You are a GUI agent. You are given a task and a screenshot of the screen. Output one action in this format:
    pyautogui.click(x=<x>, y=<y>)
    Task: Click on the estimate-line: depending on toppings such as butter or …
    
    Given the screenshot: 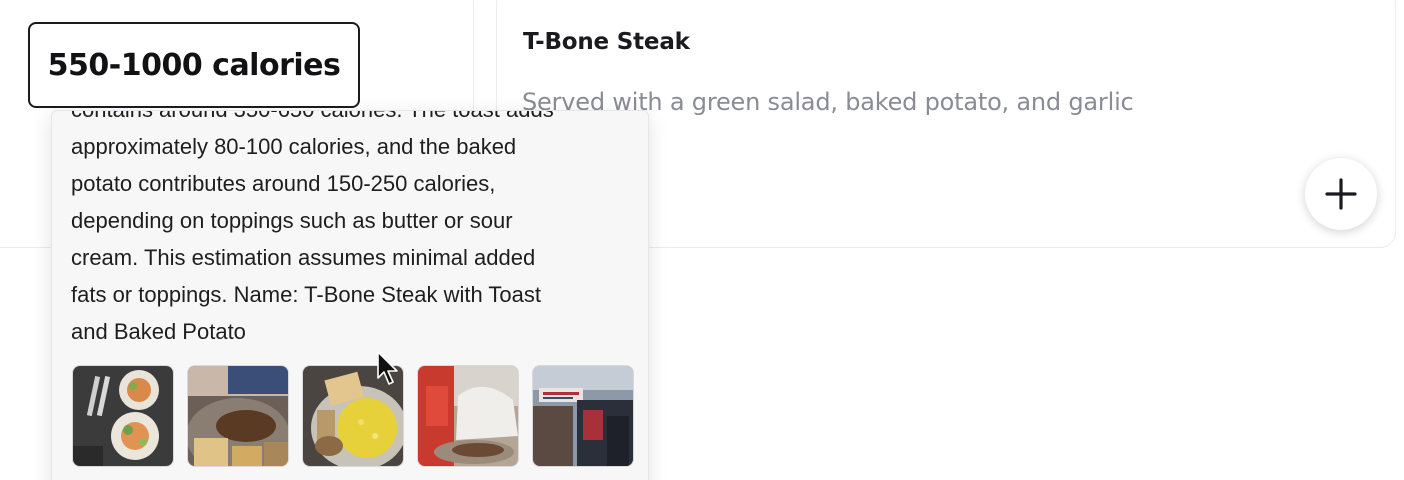 What is the action you would take?
    pyautogui.click(x=292, y=220)
    